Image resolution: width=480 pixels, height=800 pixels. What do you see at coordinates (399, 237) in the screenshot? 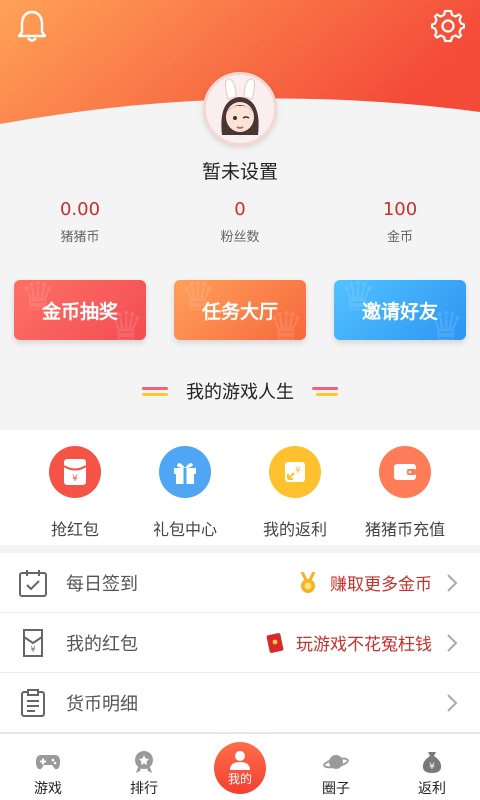
I see `stat-label: 金币` at bounding box center [399, 237].